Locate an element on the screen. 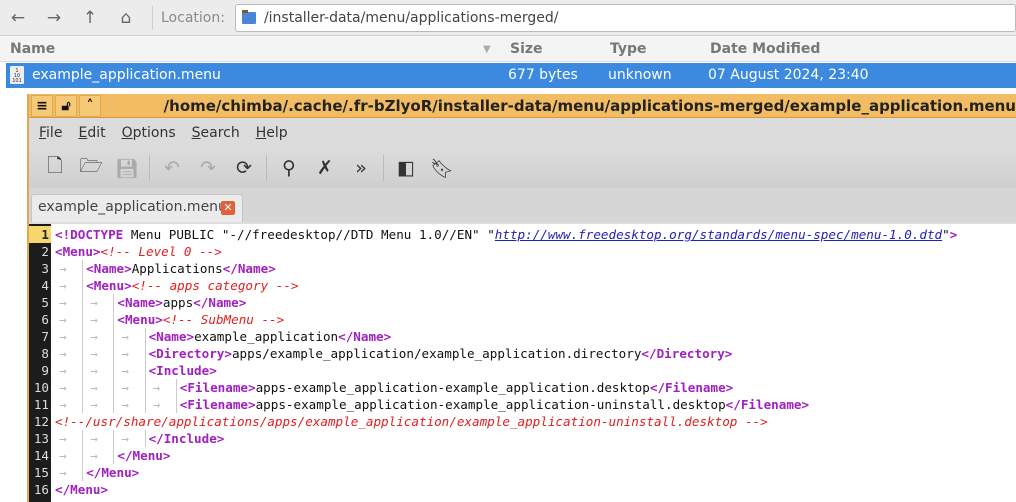 Image resolution: width=1016 pixels, height=502 pixels. column-size: Size is located at coordinates (526, 49).